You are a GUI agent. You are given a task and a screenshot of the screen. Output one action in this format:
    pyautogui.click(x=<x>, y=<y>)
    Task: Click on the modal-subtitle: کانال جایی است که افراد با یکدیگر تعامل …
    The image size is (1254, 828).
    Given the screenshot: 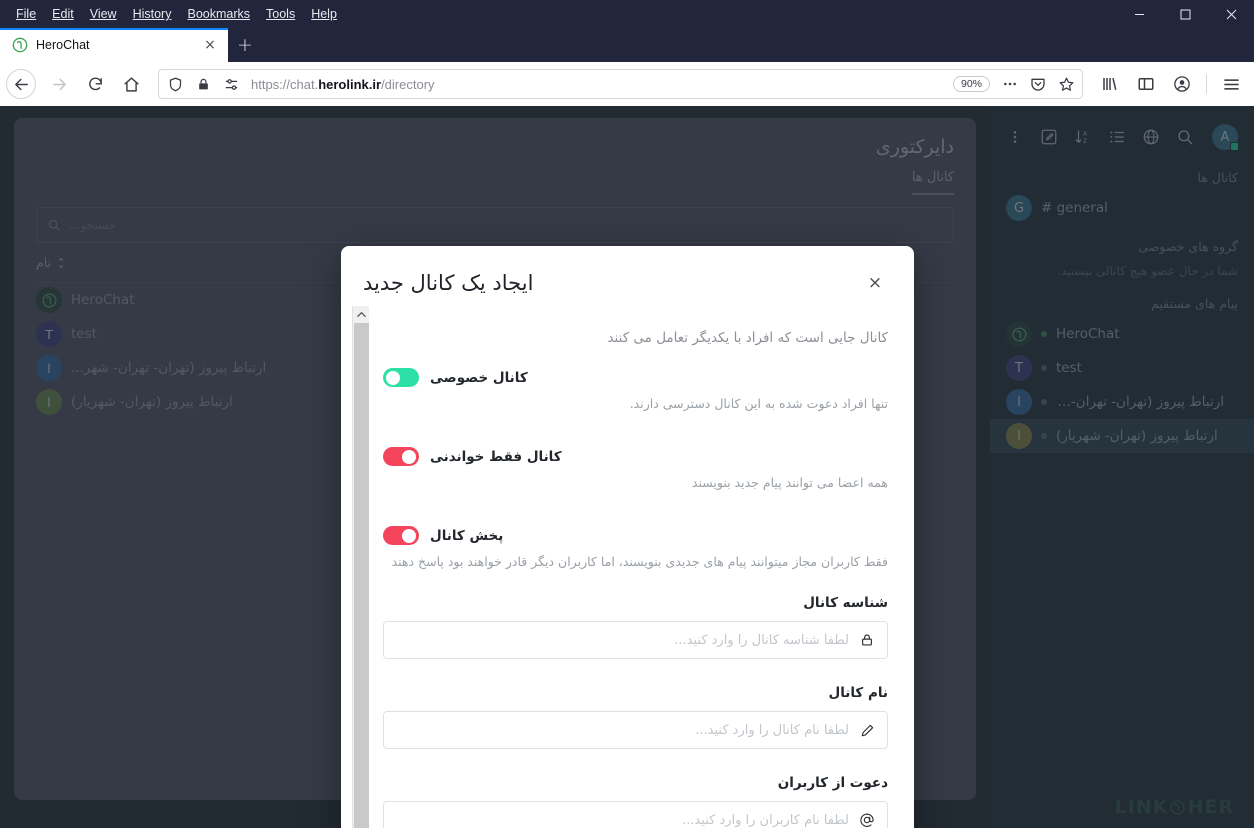 What is the action you would take?
    pyautogui.click(x=747, y=338)
    